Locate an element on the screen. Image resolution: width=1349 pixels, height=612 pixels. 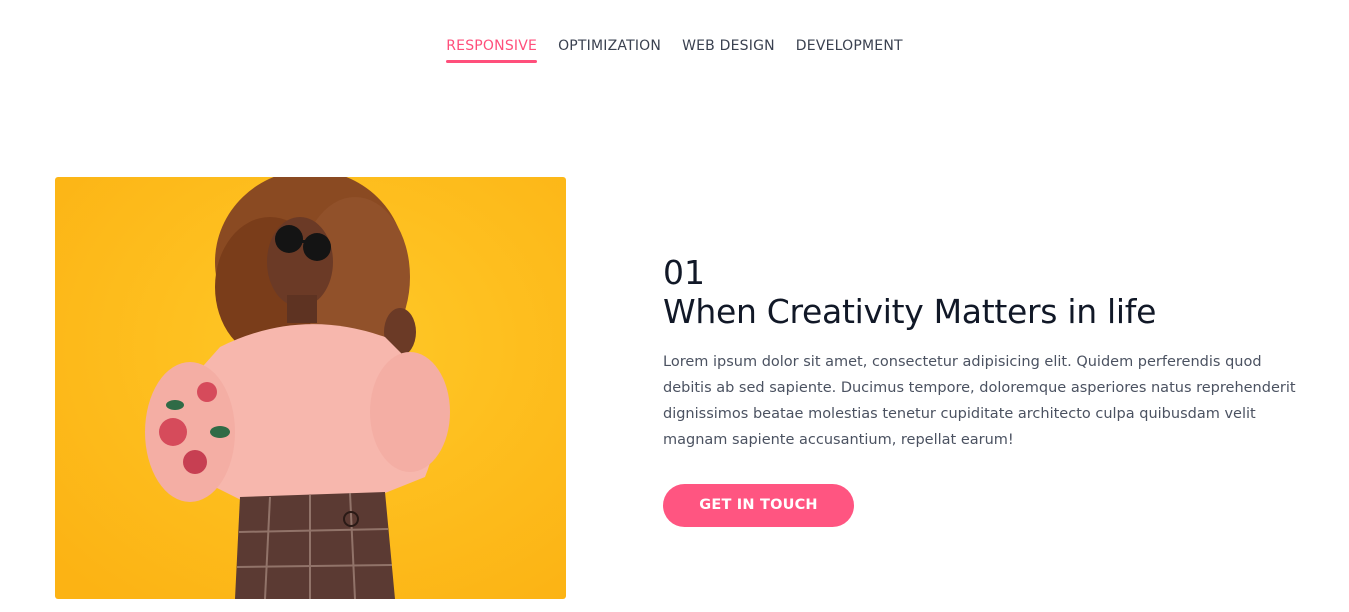
feature-number: 01 is located at coordinates (684, 272).